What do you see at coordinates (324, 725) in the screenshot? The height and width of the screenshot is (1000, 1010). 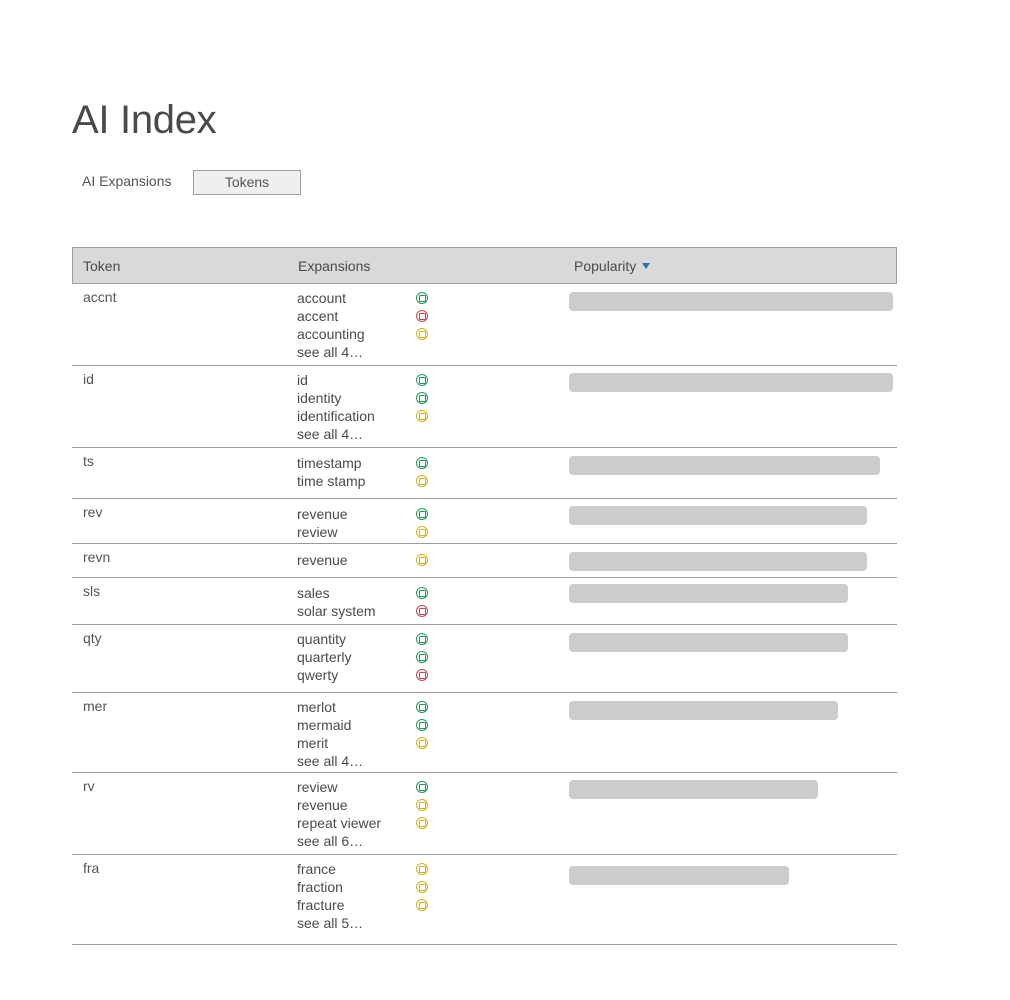 I see `expansion-label: mermaid` at bounding box center [324, 725].